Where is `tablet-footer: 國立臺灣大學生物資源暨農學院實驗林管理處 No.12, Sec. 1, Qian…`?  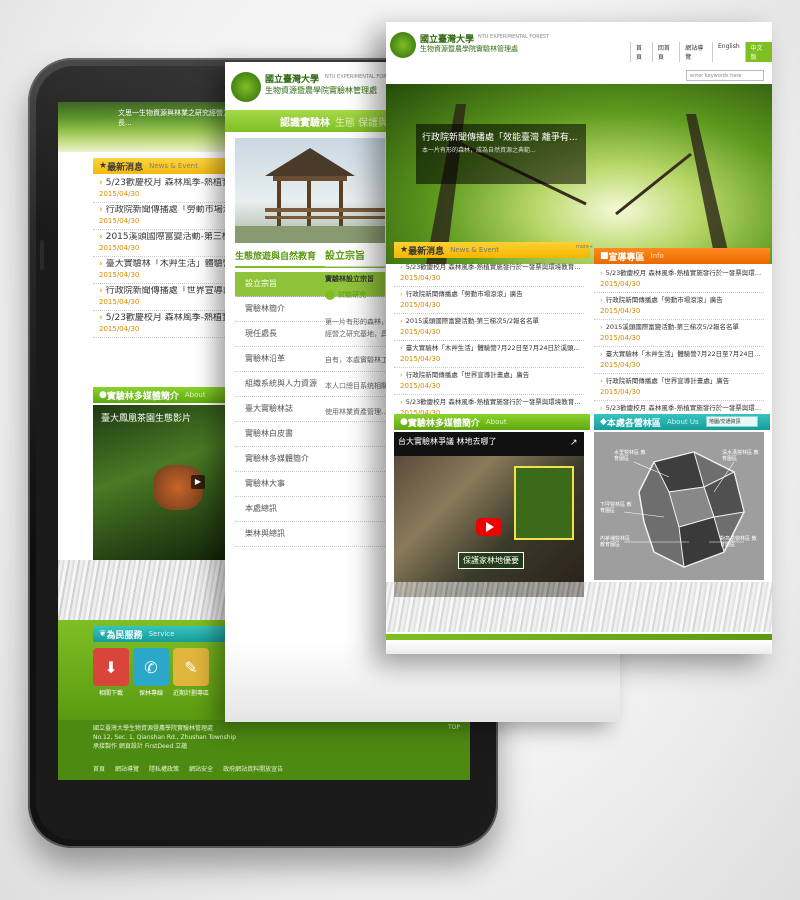
tablet-footer: 國立臺灣大學生物資源暨農學院實驗林管理處 No.12, Sec. 1, Qian… is located at coordinates (264, 750).